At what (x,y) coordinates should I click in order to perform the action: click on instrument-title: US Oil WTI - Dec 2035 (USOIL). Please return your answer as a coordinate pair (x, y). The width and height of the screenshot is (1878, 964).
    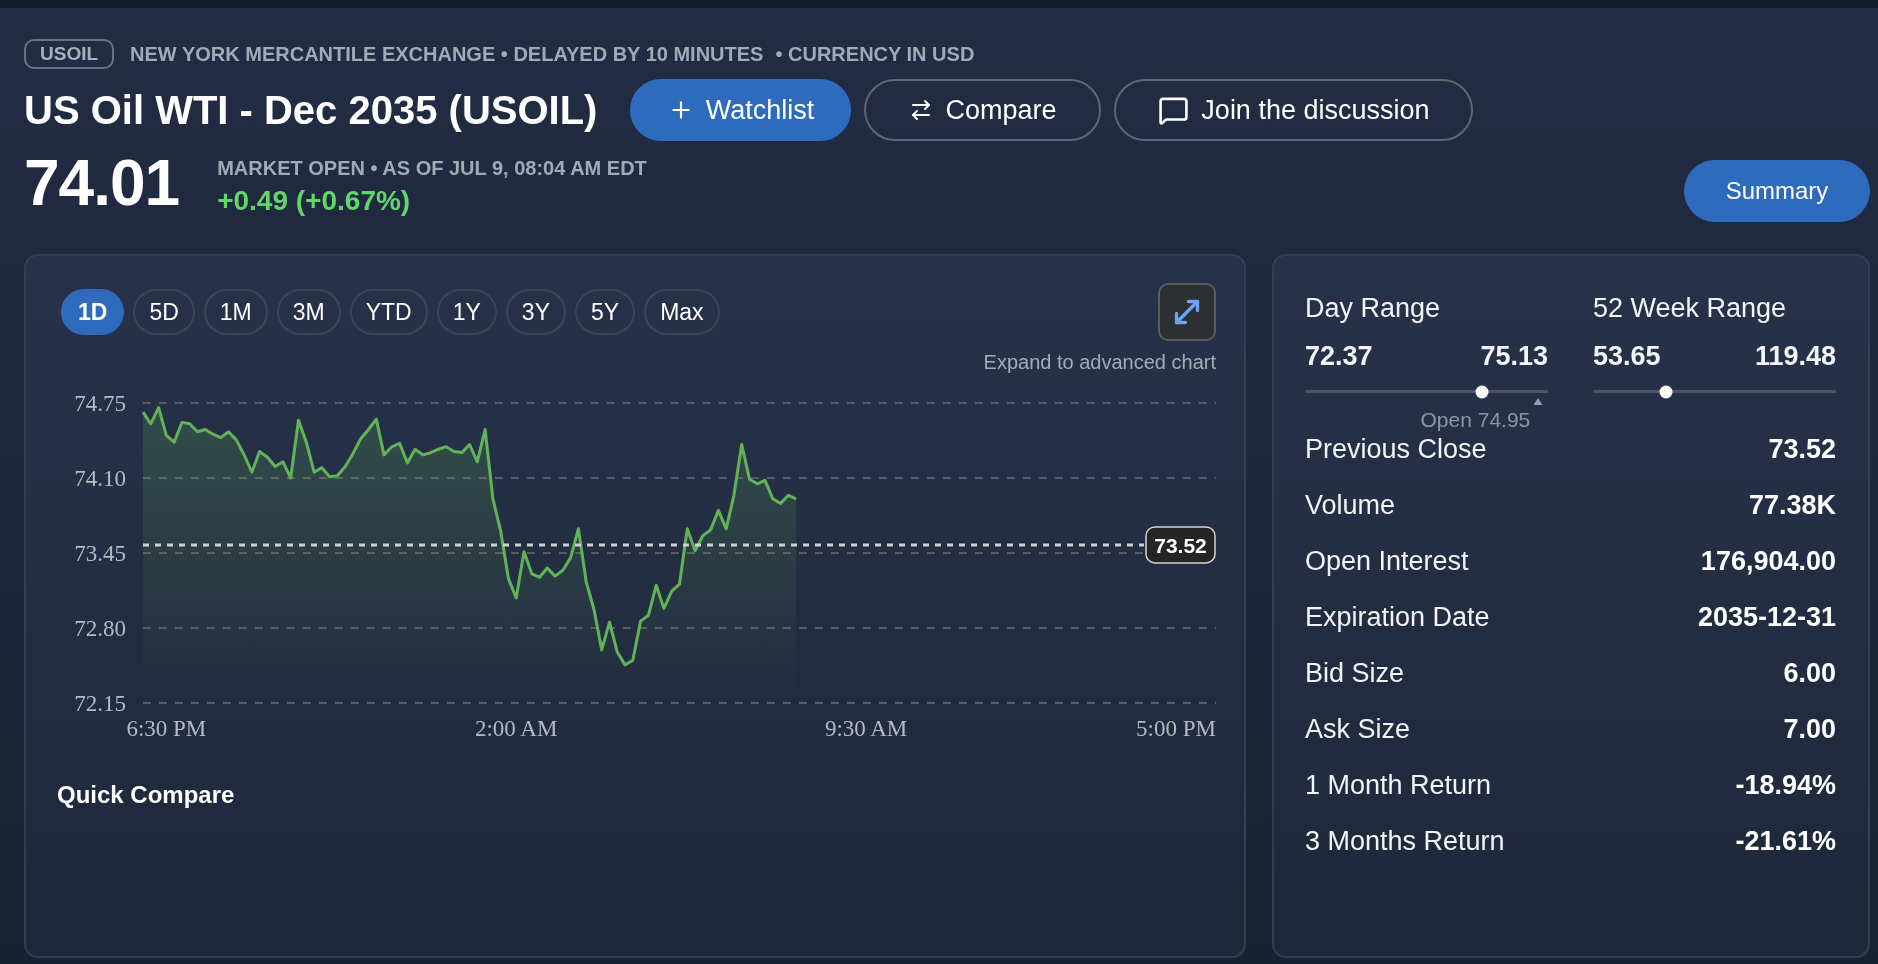
    Looking at the image, I should click on (311, 110).